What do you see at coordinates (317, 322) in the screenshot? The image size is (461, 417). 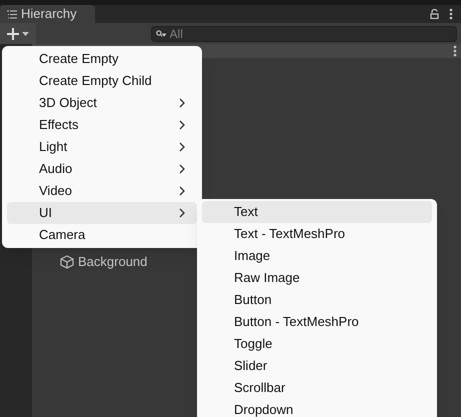 I see `menu-item: Button - TextMeshPro` at bounding box center [317, 322].